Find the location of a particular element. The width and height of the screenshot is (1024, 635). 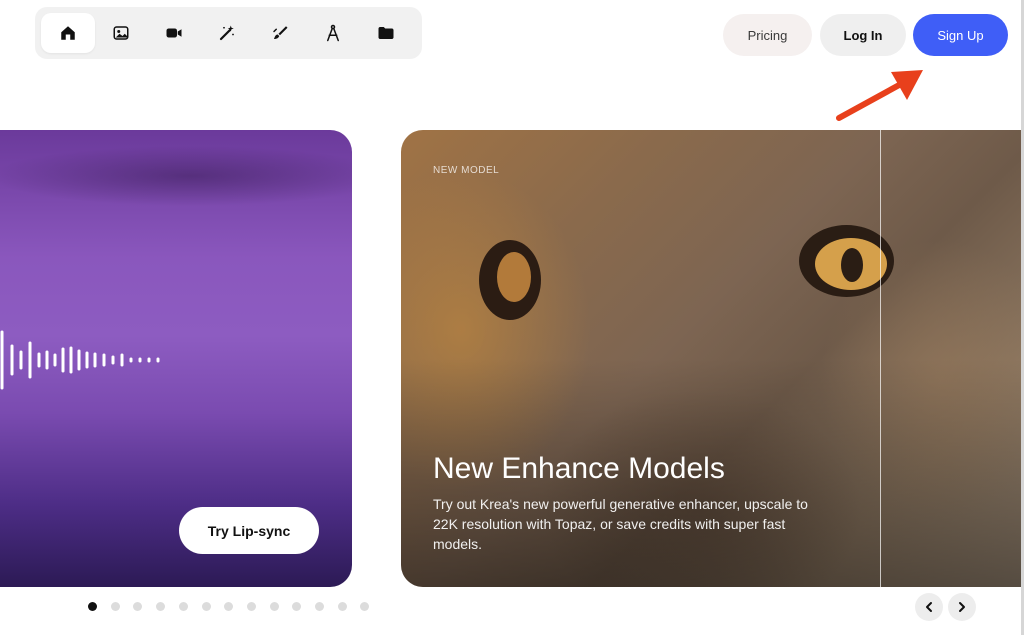

new-model-badge: NEW MODEL is located at coordinates (466, 170).